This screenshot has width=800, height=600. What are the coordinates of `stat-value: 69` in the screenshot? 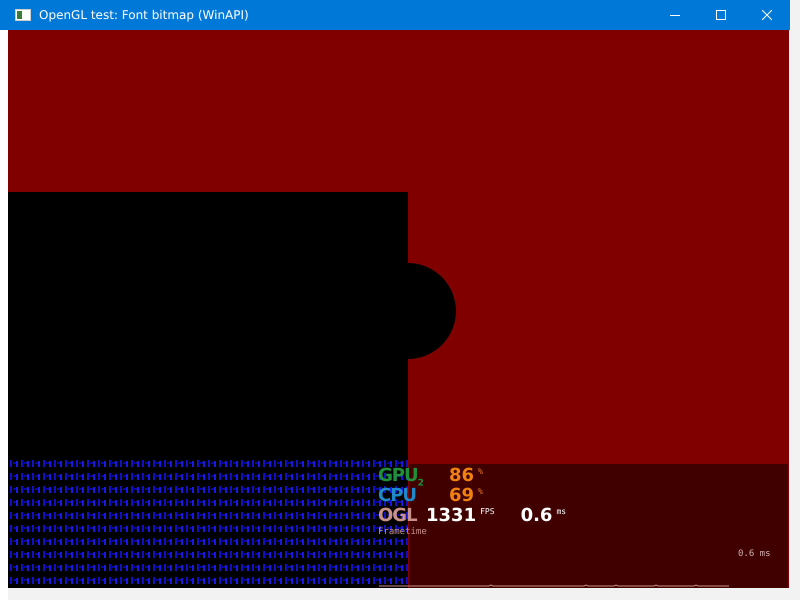 It's located at (461, 496).